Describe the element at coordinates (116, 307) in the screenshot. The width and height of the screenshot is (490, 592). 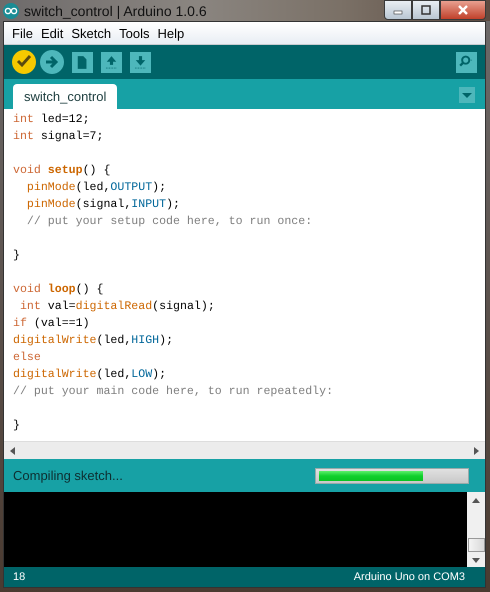
I see `code-line: int val=digitalRead(signal);` at that location.